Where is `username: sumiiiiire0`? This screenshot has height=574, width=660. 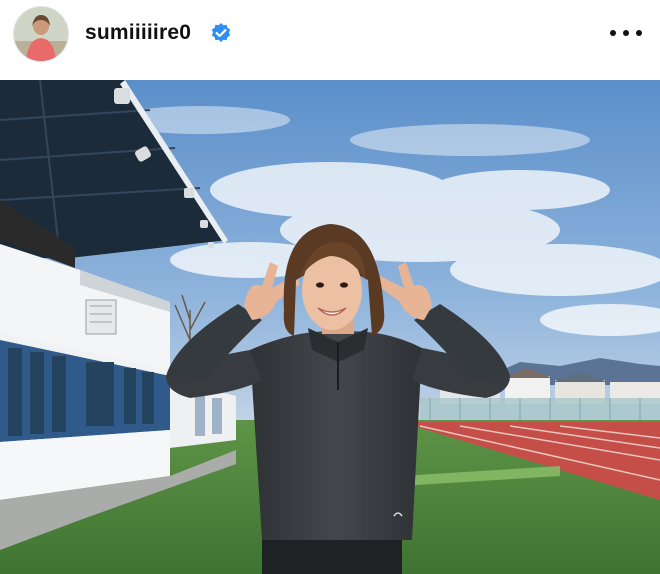
username: sumiiiiire0 is located at coordinates (138, 33).